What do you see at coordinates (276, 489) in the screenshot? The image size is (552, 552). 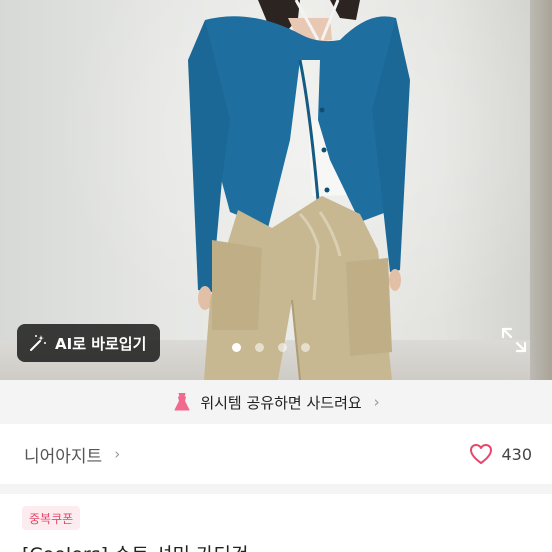 I see `section-divider` at bounding box center [276, 489].